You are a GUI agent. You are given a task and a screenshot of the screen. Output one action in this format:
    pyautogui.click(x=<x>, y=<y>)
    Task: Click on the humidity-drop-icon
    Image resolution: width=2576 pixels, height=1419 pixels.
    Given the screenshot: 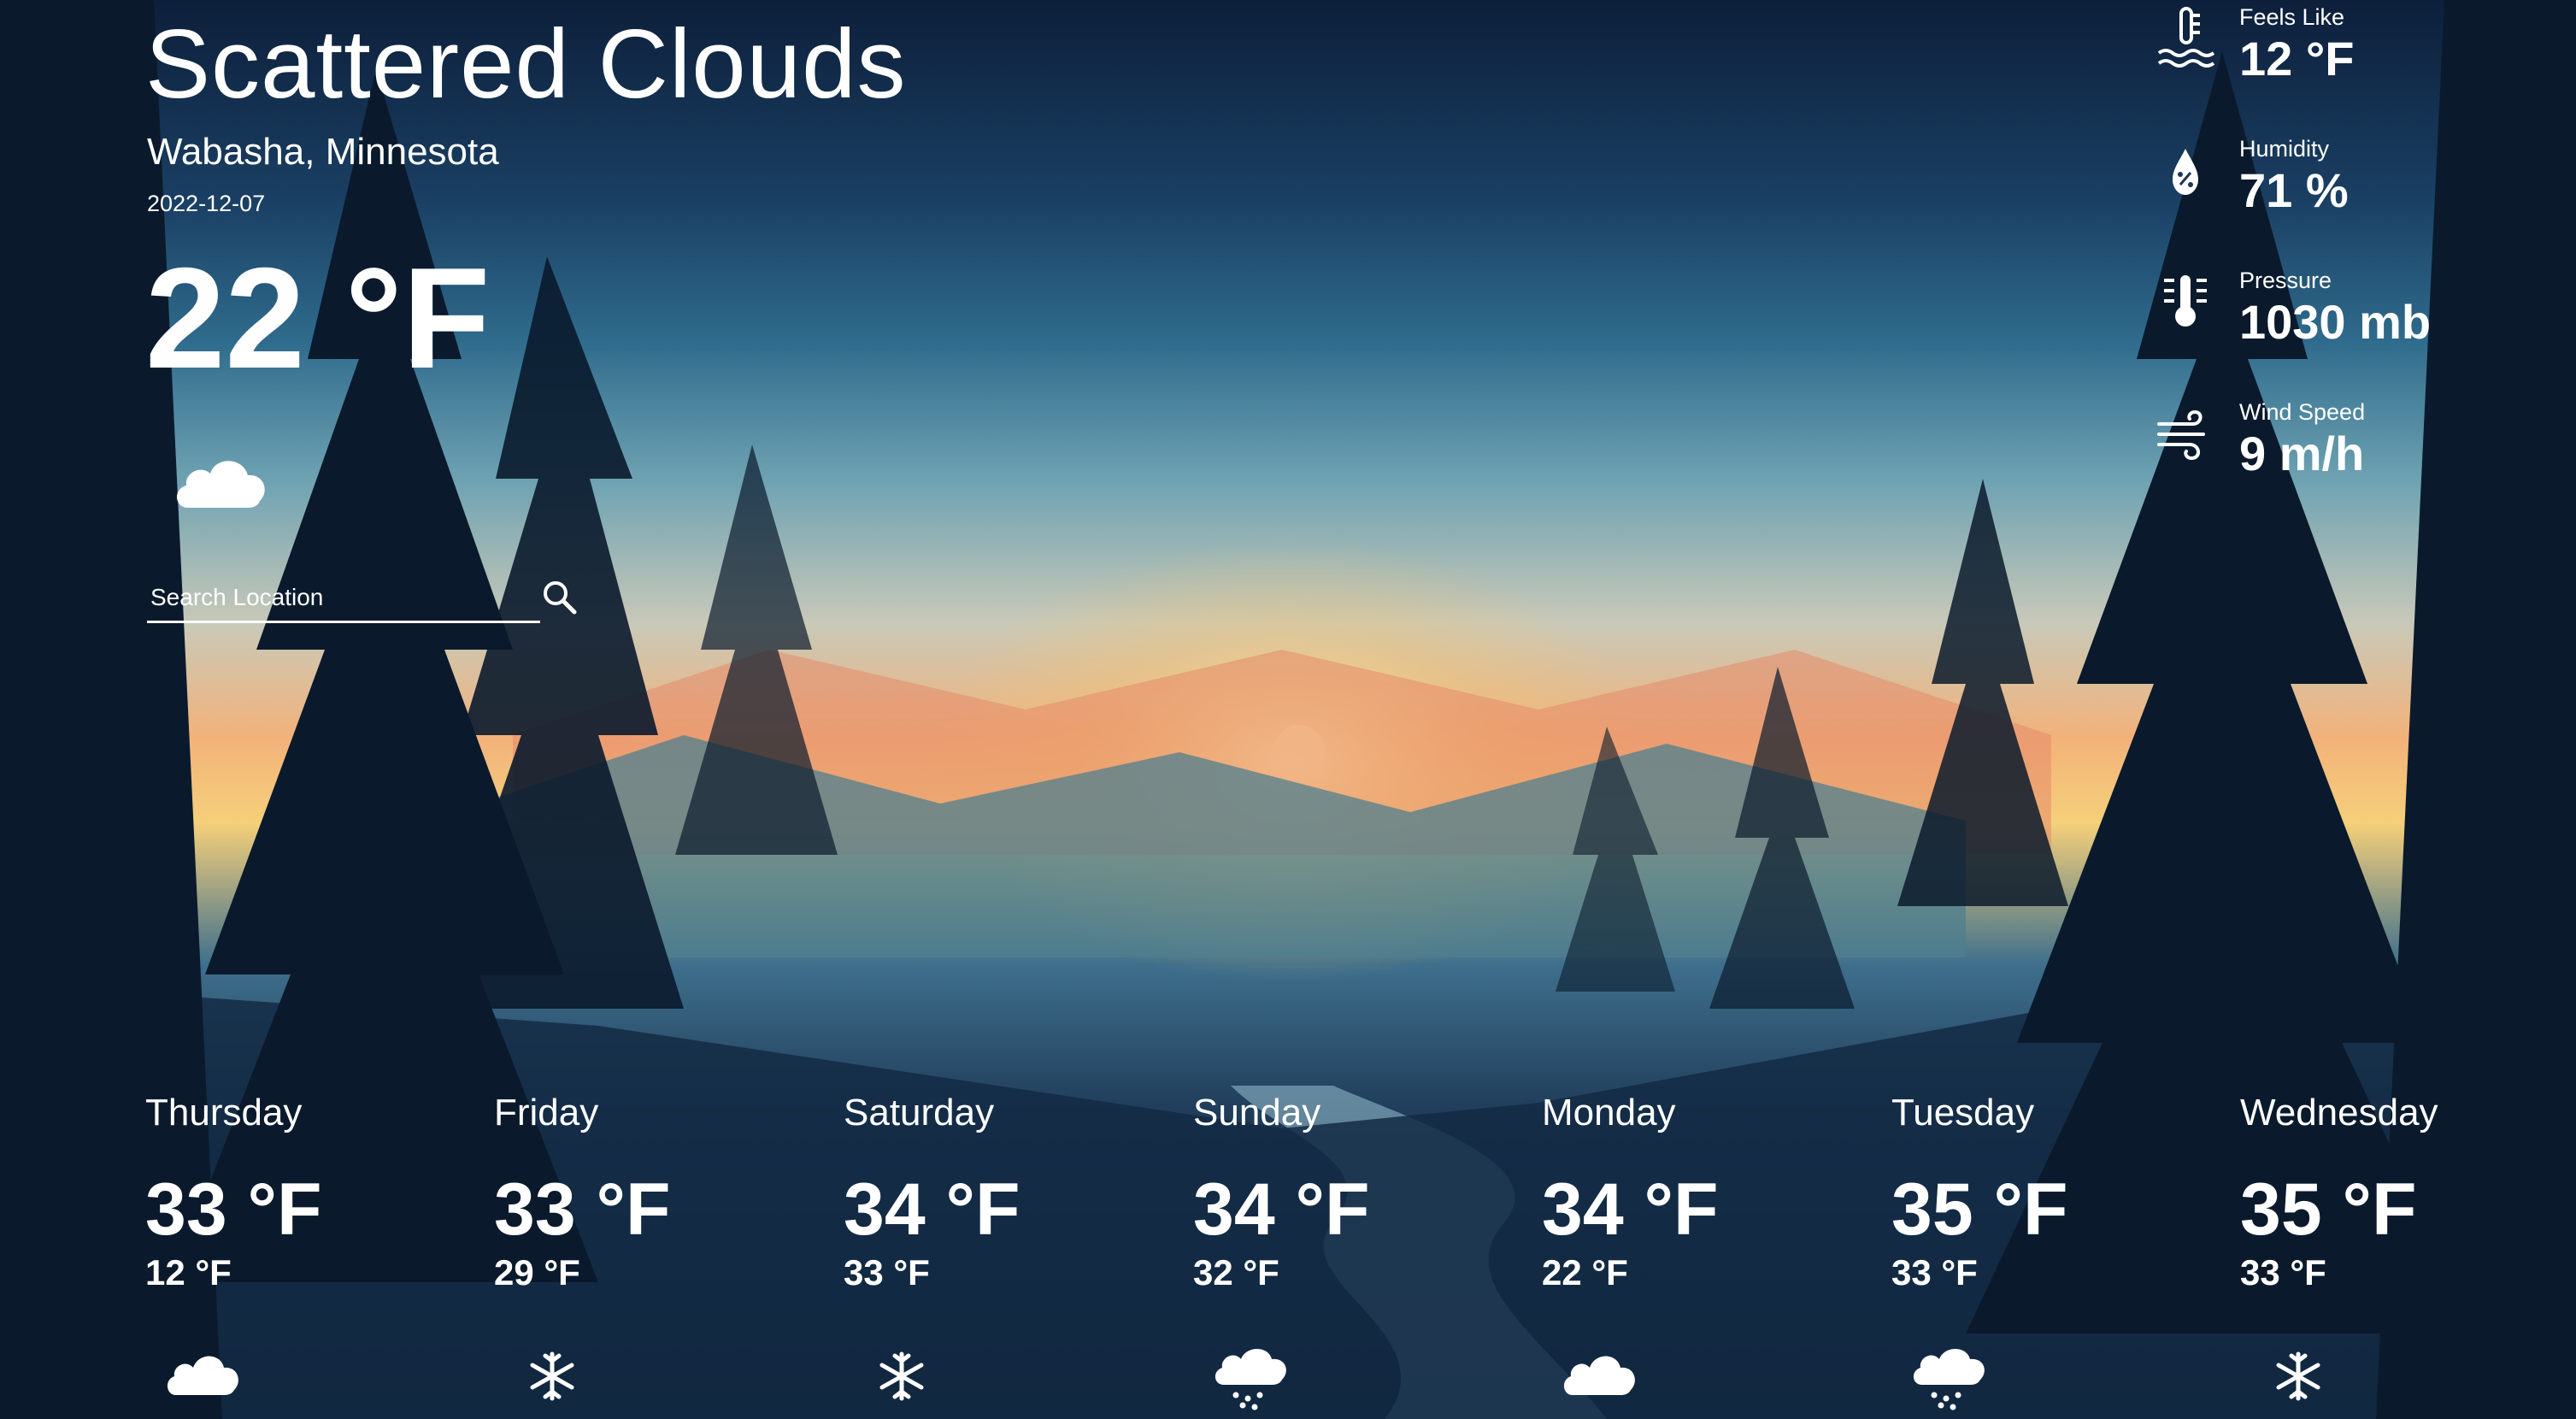 What is the action you would take?
    pyautogui.click(x=2185, y=172)
    